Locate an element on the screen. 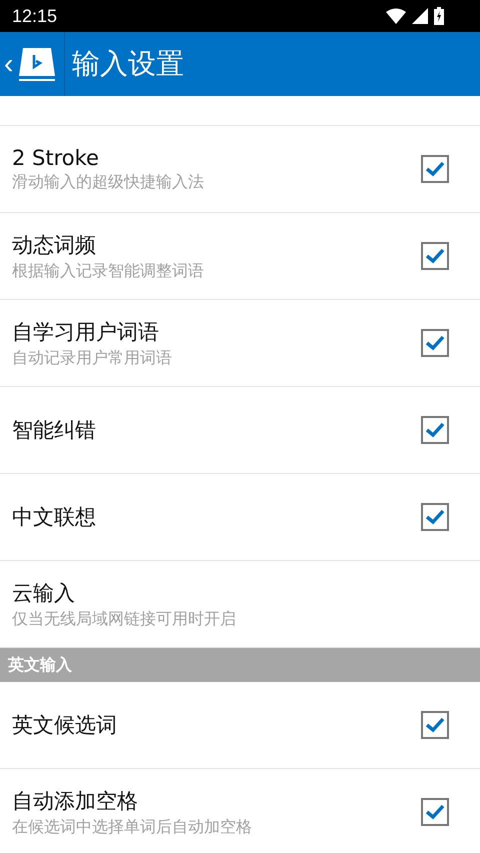 This screenshot has height=853, width=480. keyboard-logo-icon is located at coordinates (37, 64).